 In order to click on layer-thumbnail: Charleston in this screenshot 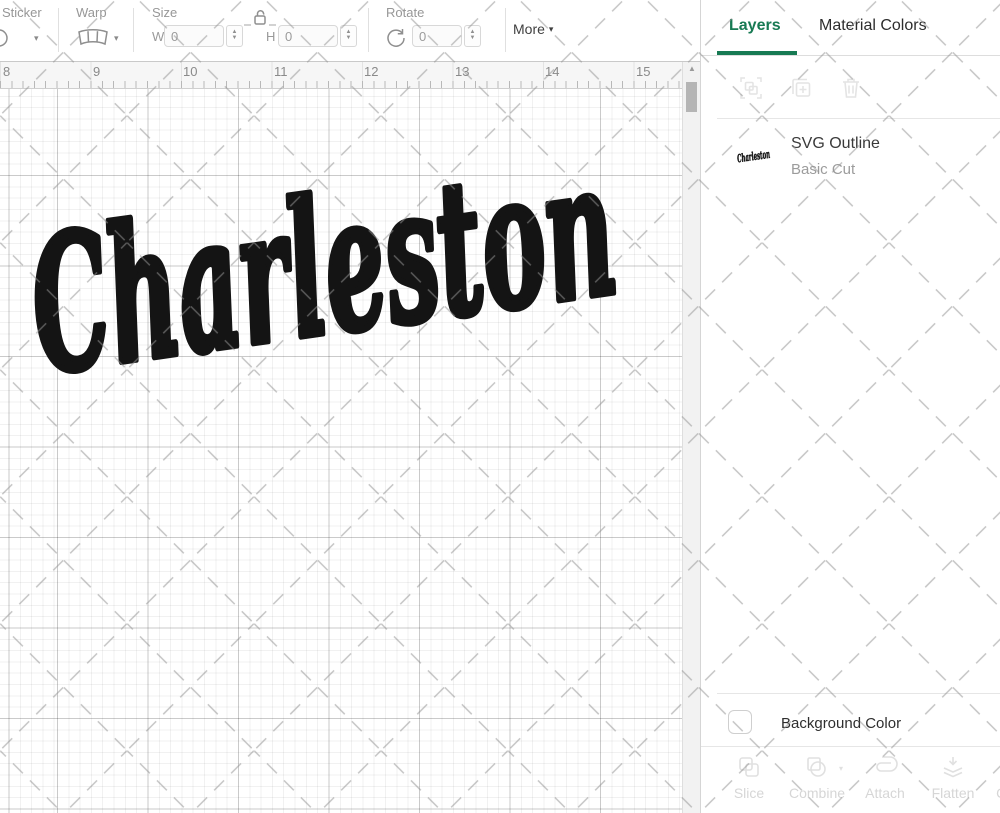, I will do `click(753, 157)`.